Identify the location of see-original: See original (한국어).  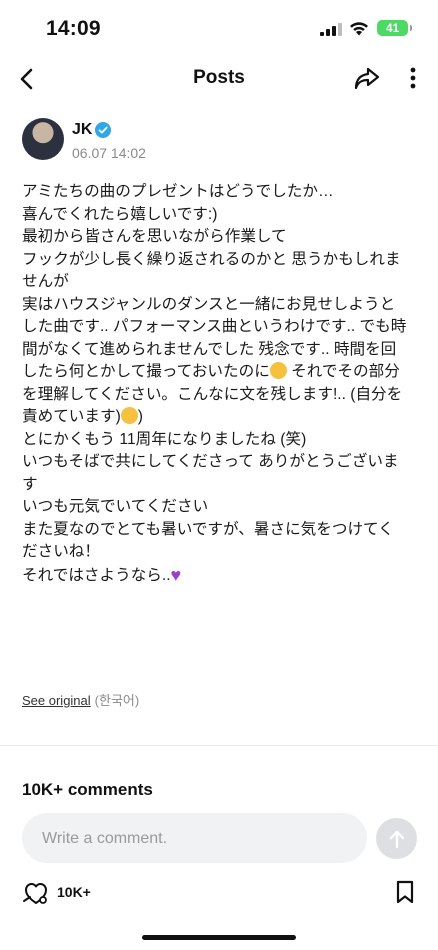
(80, 699).